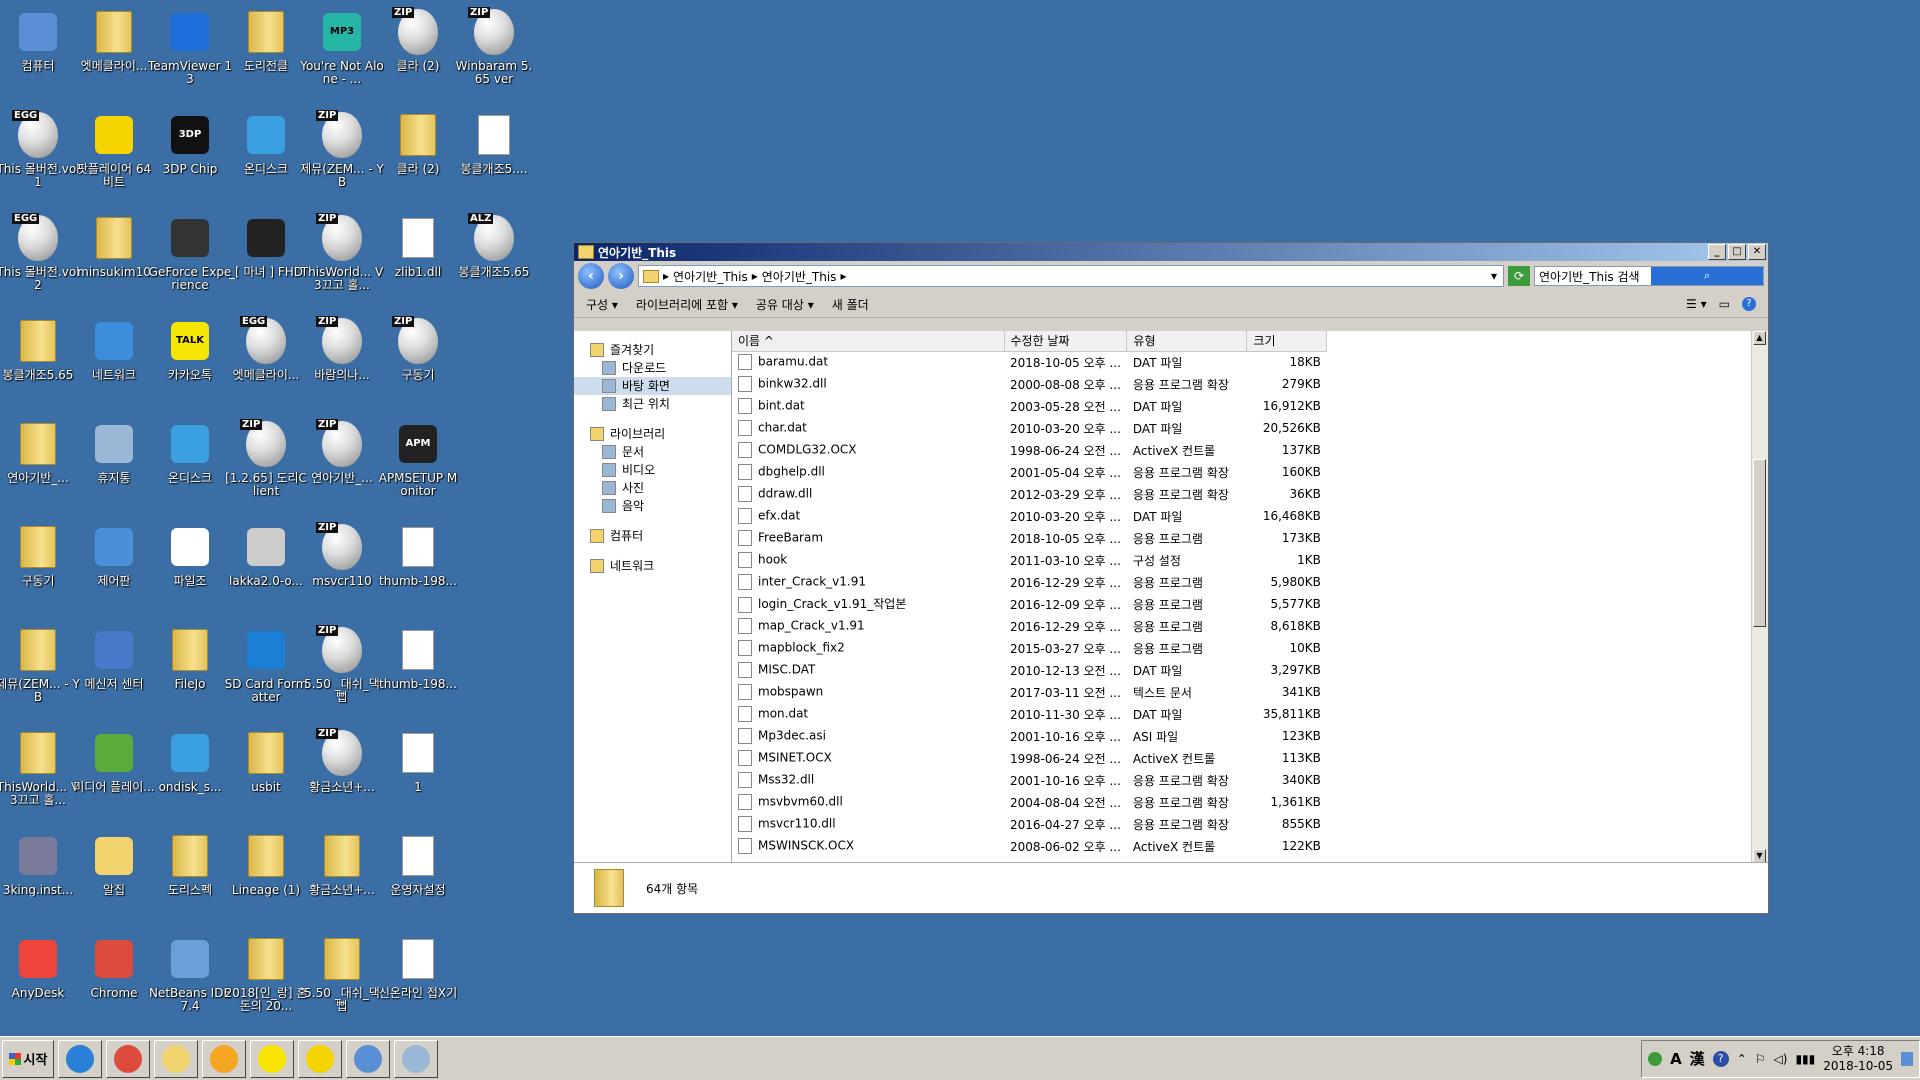 The width and height of the screenshot is (1920, 1080). Describe the element at coordinates (1171, 252) in the screenshot. I see `title-bar: 연아기반_This _ □ ✕` at that location.